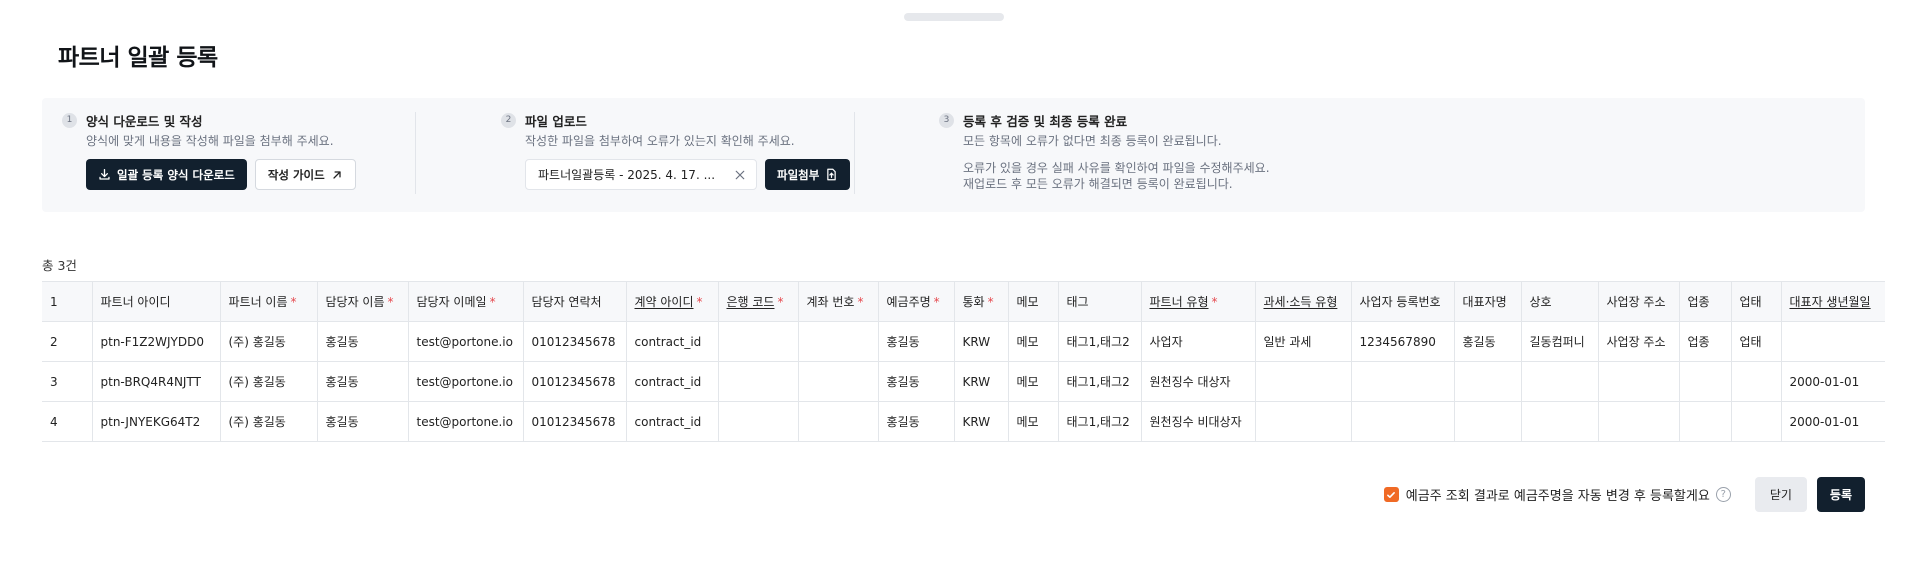 The height and width of the screenshot is (577, 1907). Describe the element at coordinates (415, 153) in the screenshot. I see `step-divider` at that location.